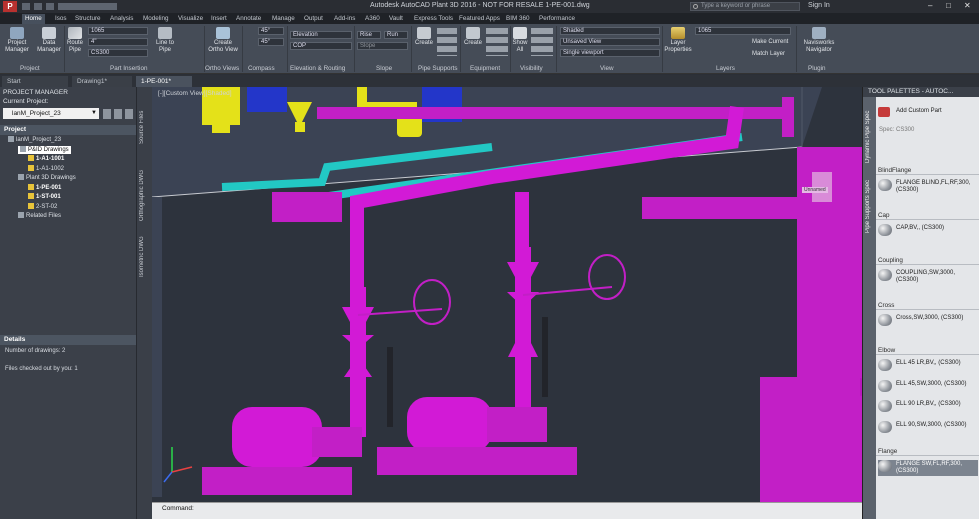 This screenshot has width=979, height=519. Describe the element at coordinates (678, 40) in the screenshot. I see `layer-properties-button: Layer Properties` at that location.